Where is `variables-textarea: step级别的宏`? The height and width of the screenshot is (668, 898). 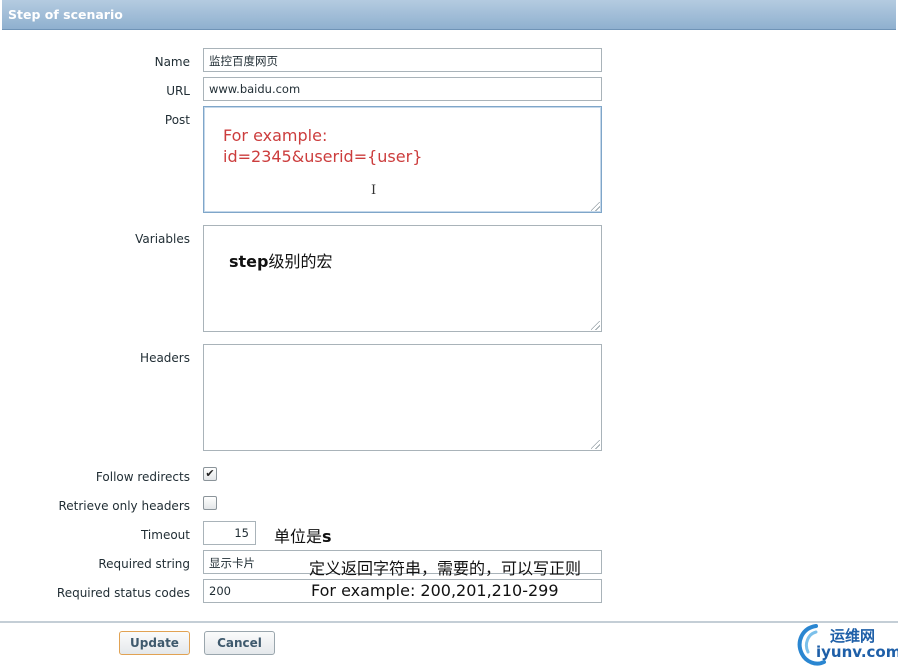
variables-textarea: step级别的宏 is located at coordinates (402, 278).